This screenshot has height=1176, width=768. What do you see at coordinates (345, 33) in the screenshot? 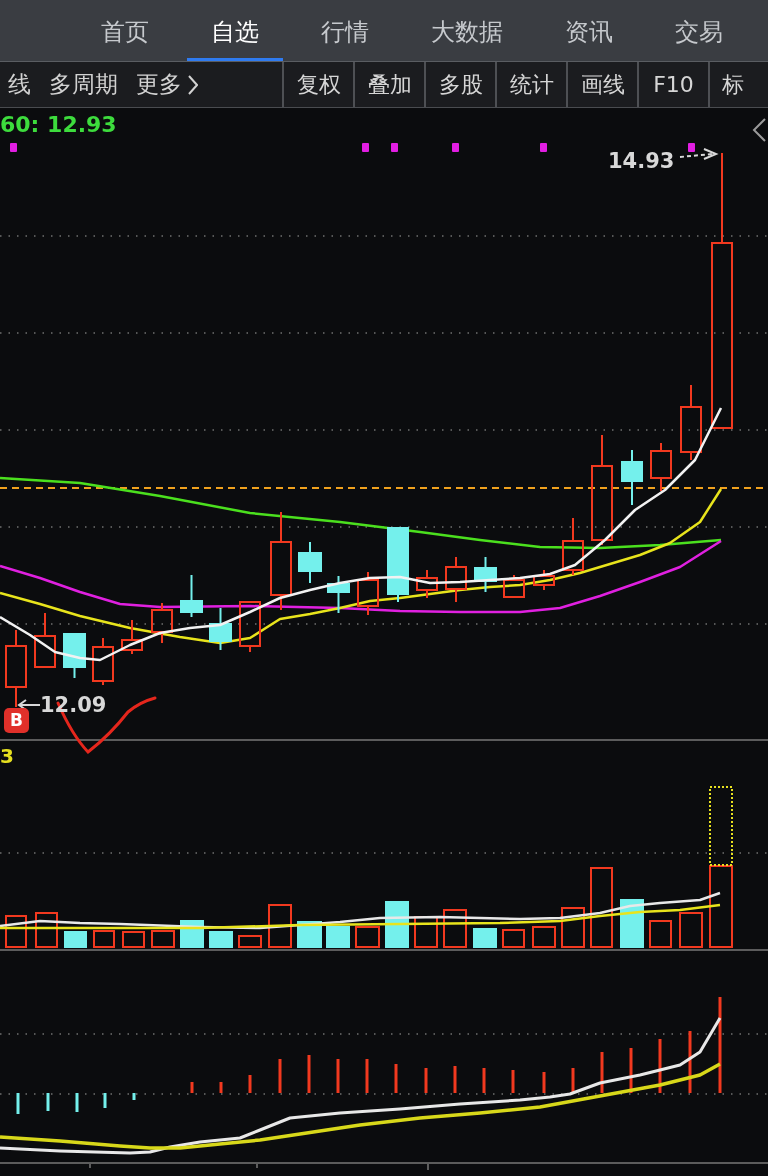
I see `nav-tab: 行情` at bounding box center [345, 33].